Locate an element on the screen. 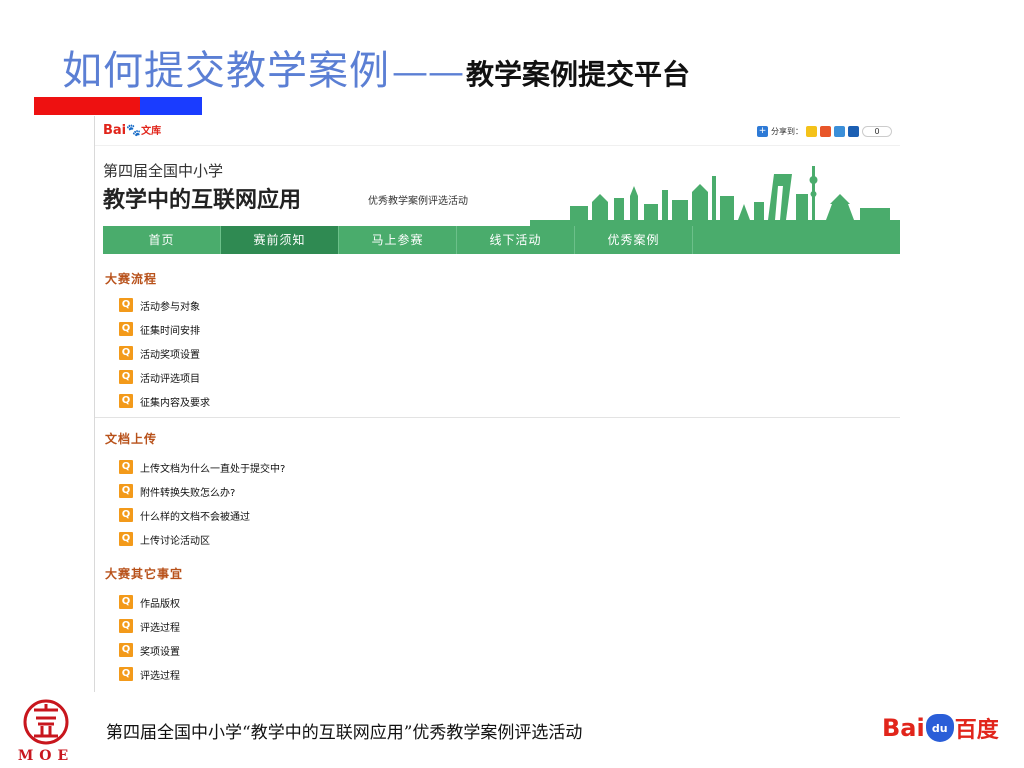 The width and height of the screenshot is (1024, 768). baidu-wenku-logo: Bai🐾文库 is located at coordinates (132, 130).